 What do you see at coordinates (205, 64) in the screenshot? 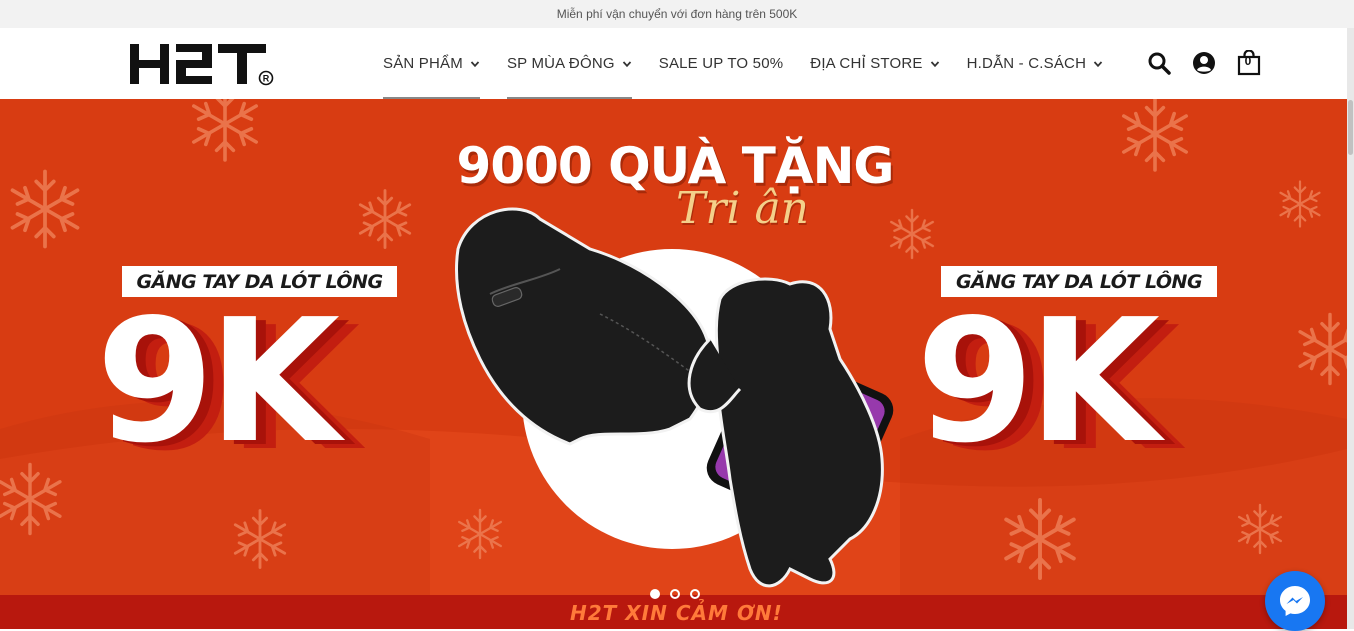
I see `brand-logo: R` at bounding box center [205, 64].